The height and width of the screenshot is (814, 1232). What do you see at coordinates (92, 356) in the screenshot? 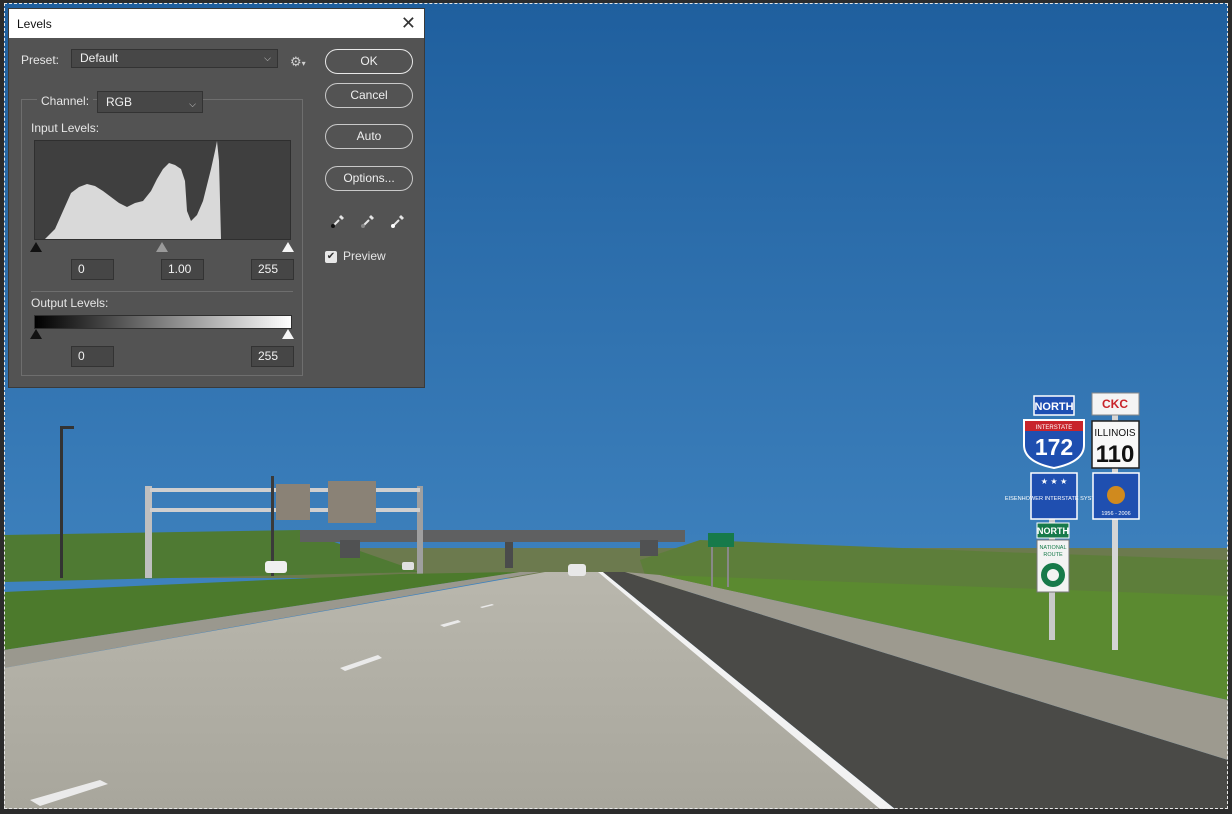
I see `output-black-field: 0` at bounding box center [92, 356].